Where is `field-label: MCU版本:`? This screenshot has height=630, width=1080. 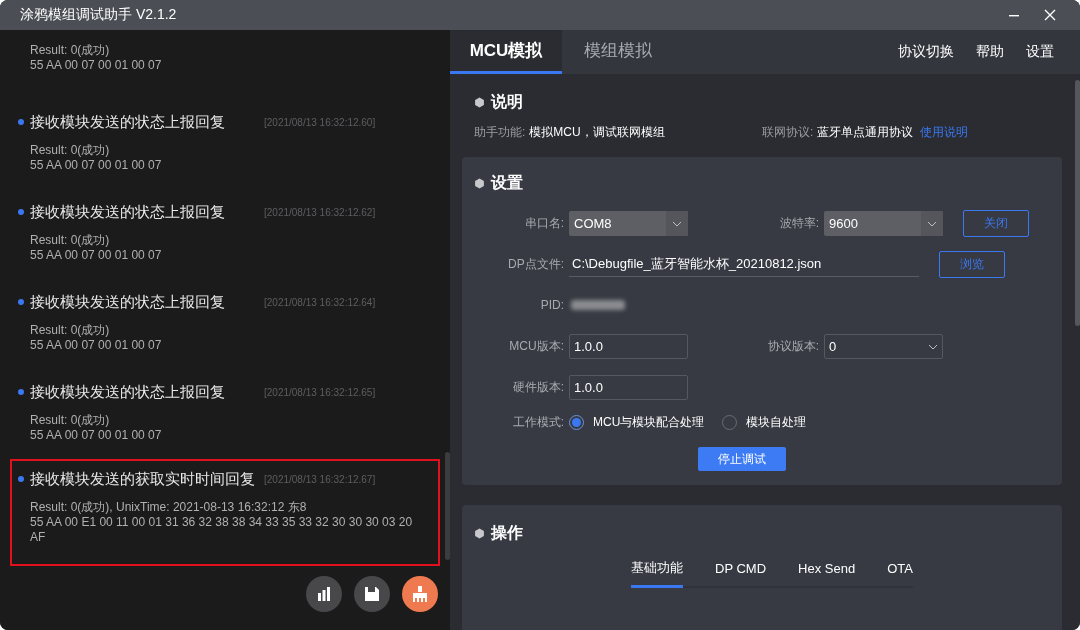 field-label: MCU版本: is located at coordinates (536, 346).